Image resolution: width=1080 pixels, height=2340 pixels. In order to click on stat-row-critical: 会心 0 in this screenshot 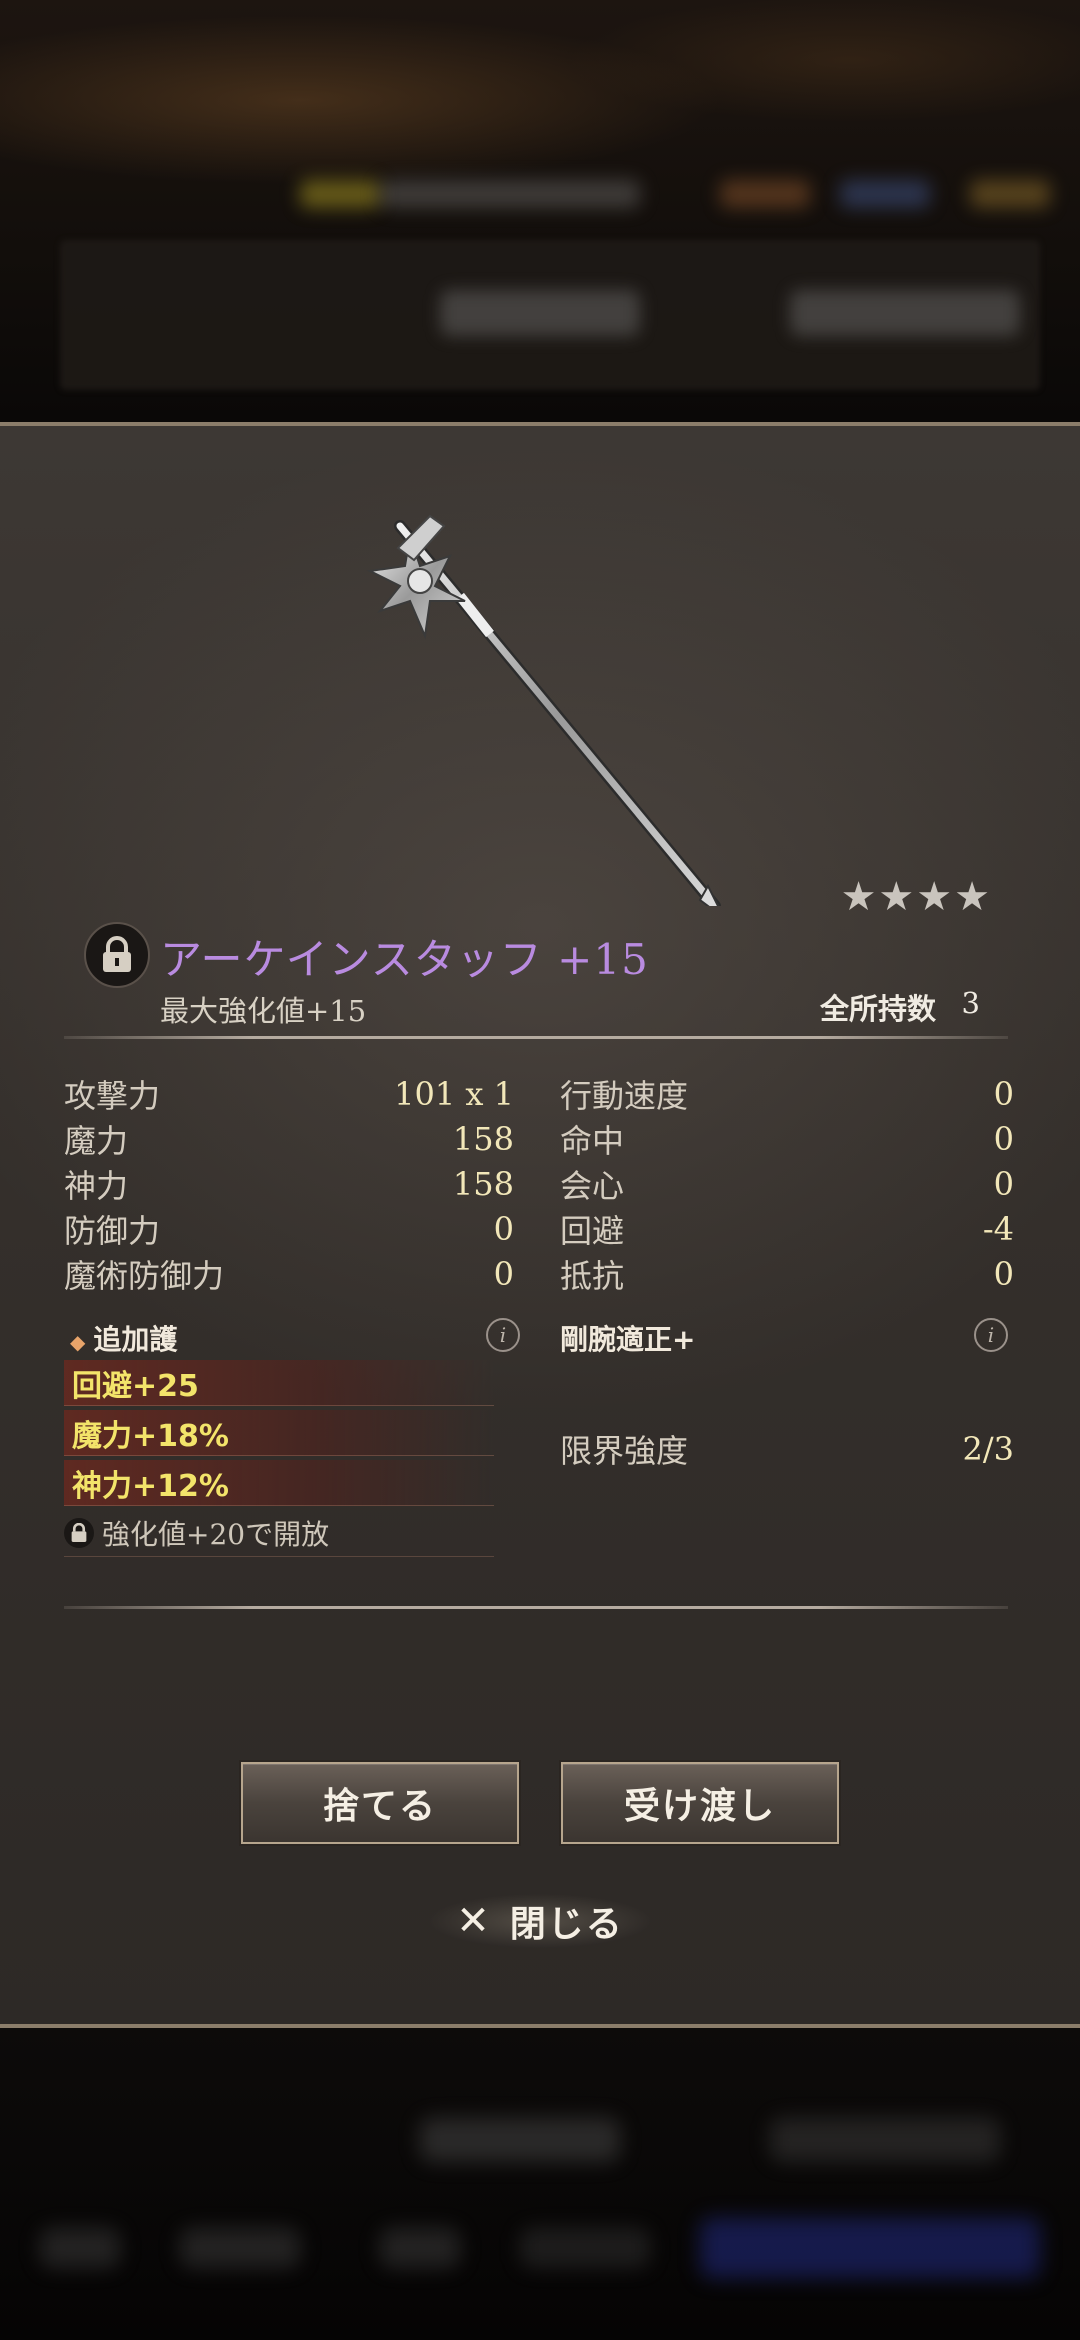, I will do `click(787, 1184)`.